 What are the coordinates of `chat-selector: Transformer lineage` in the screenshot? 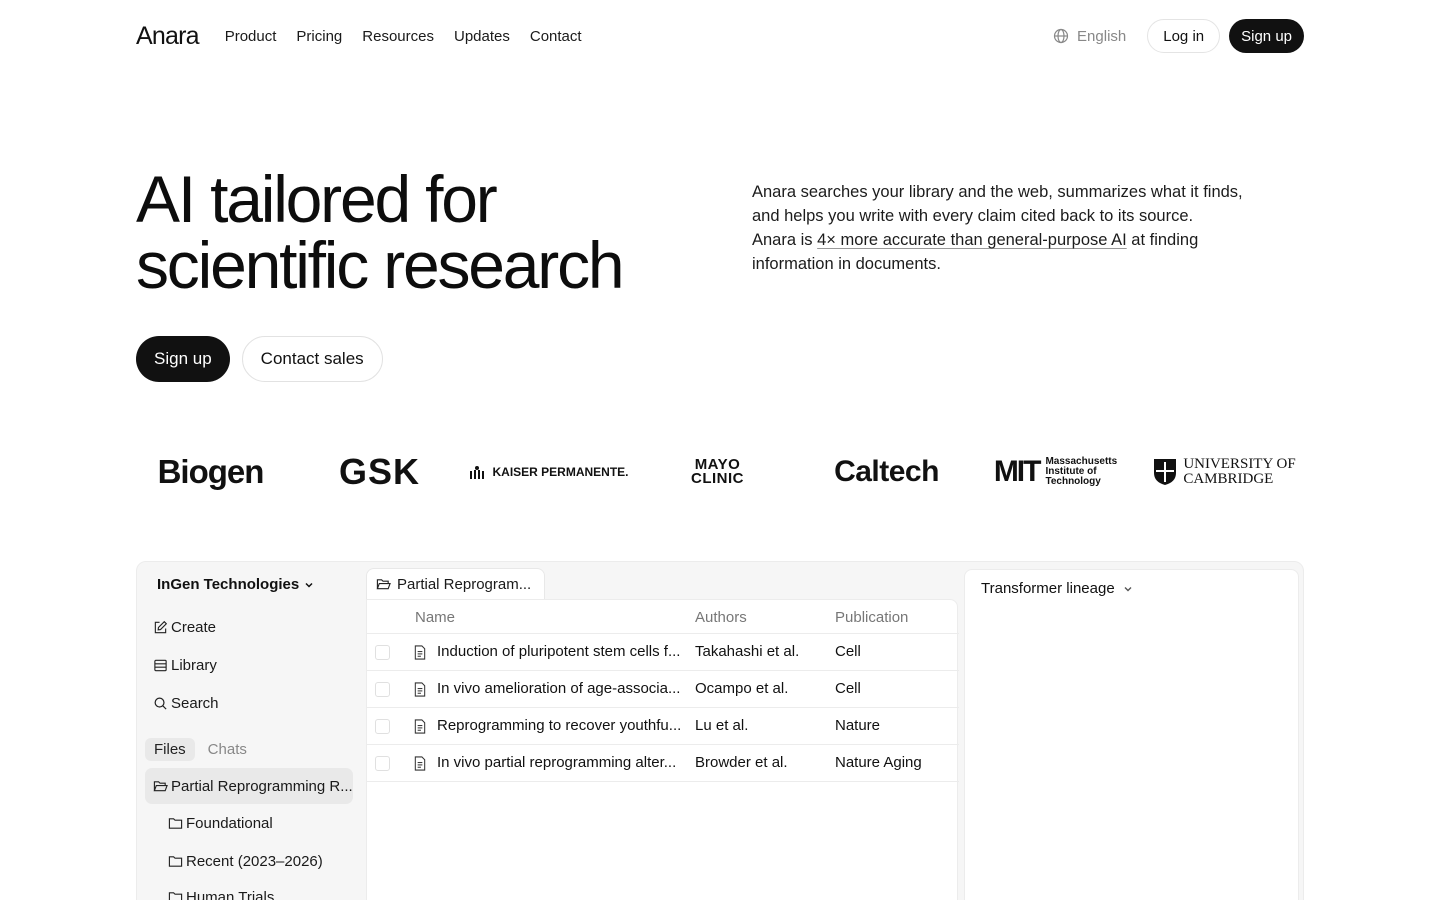 It's located at (1057, 588).